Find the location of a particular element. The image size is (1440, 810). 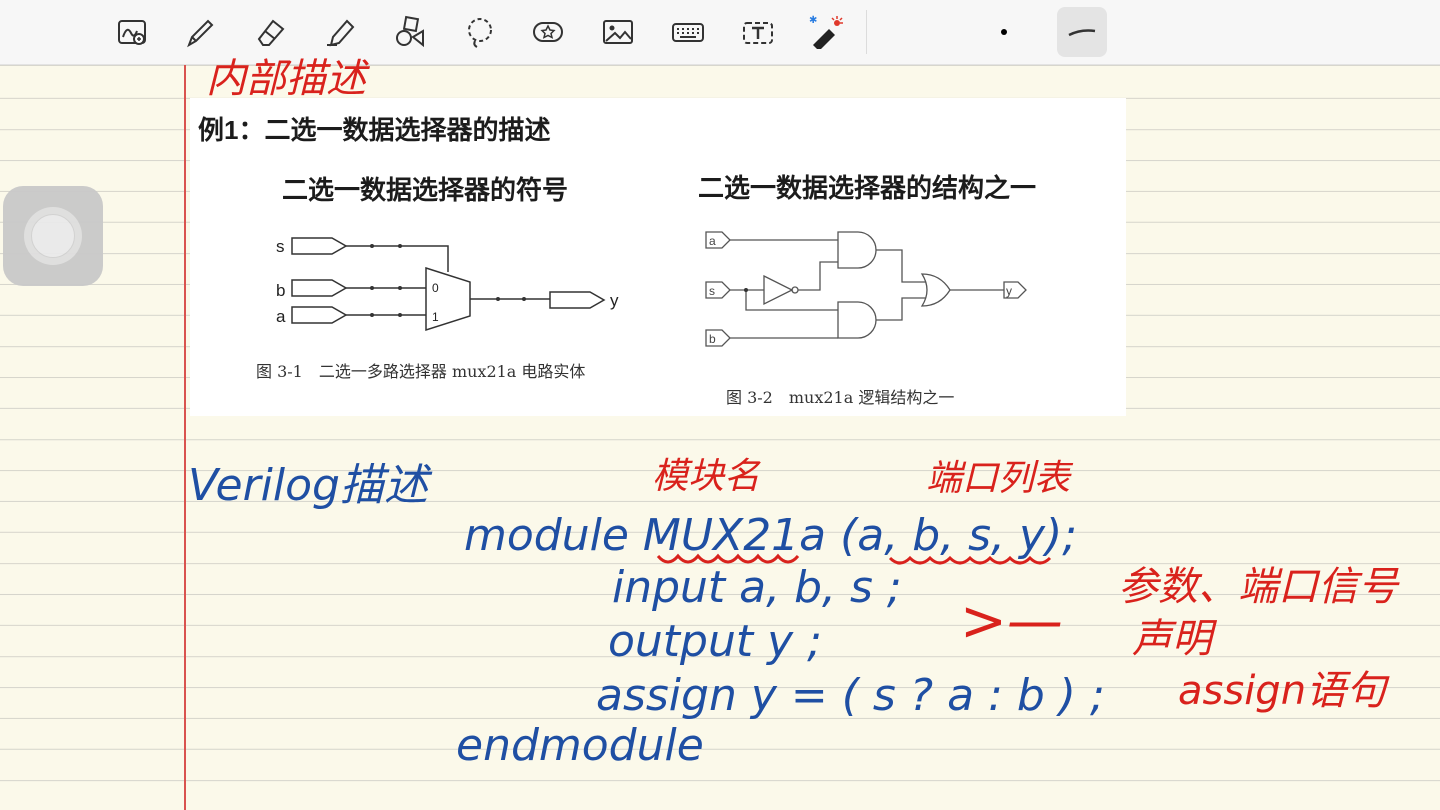

assistive-touch-button is located at coordinates (53, 236).